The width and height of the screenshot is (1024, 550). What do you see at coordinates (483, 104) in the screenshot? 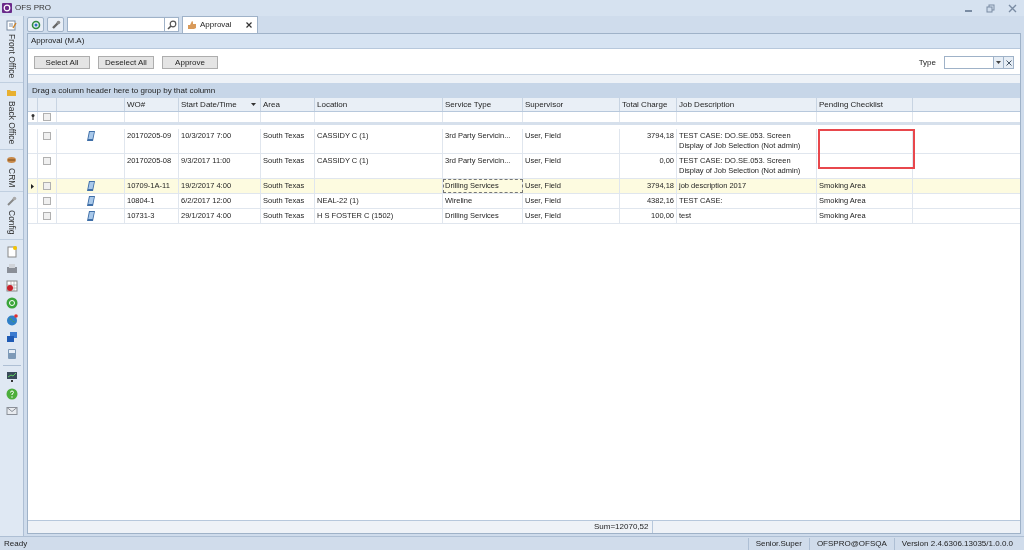
I see `column-header: Service Type` at bounding box center [483, 104].